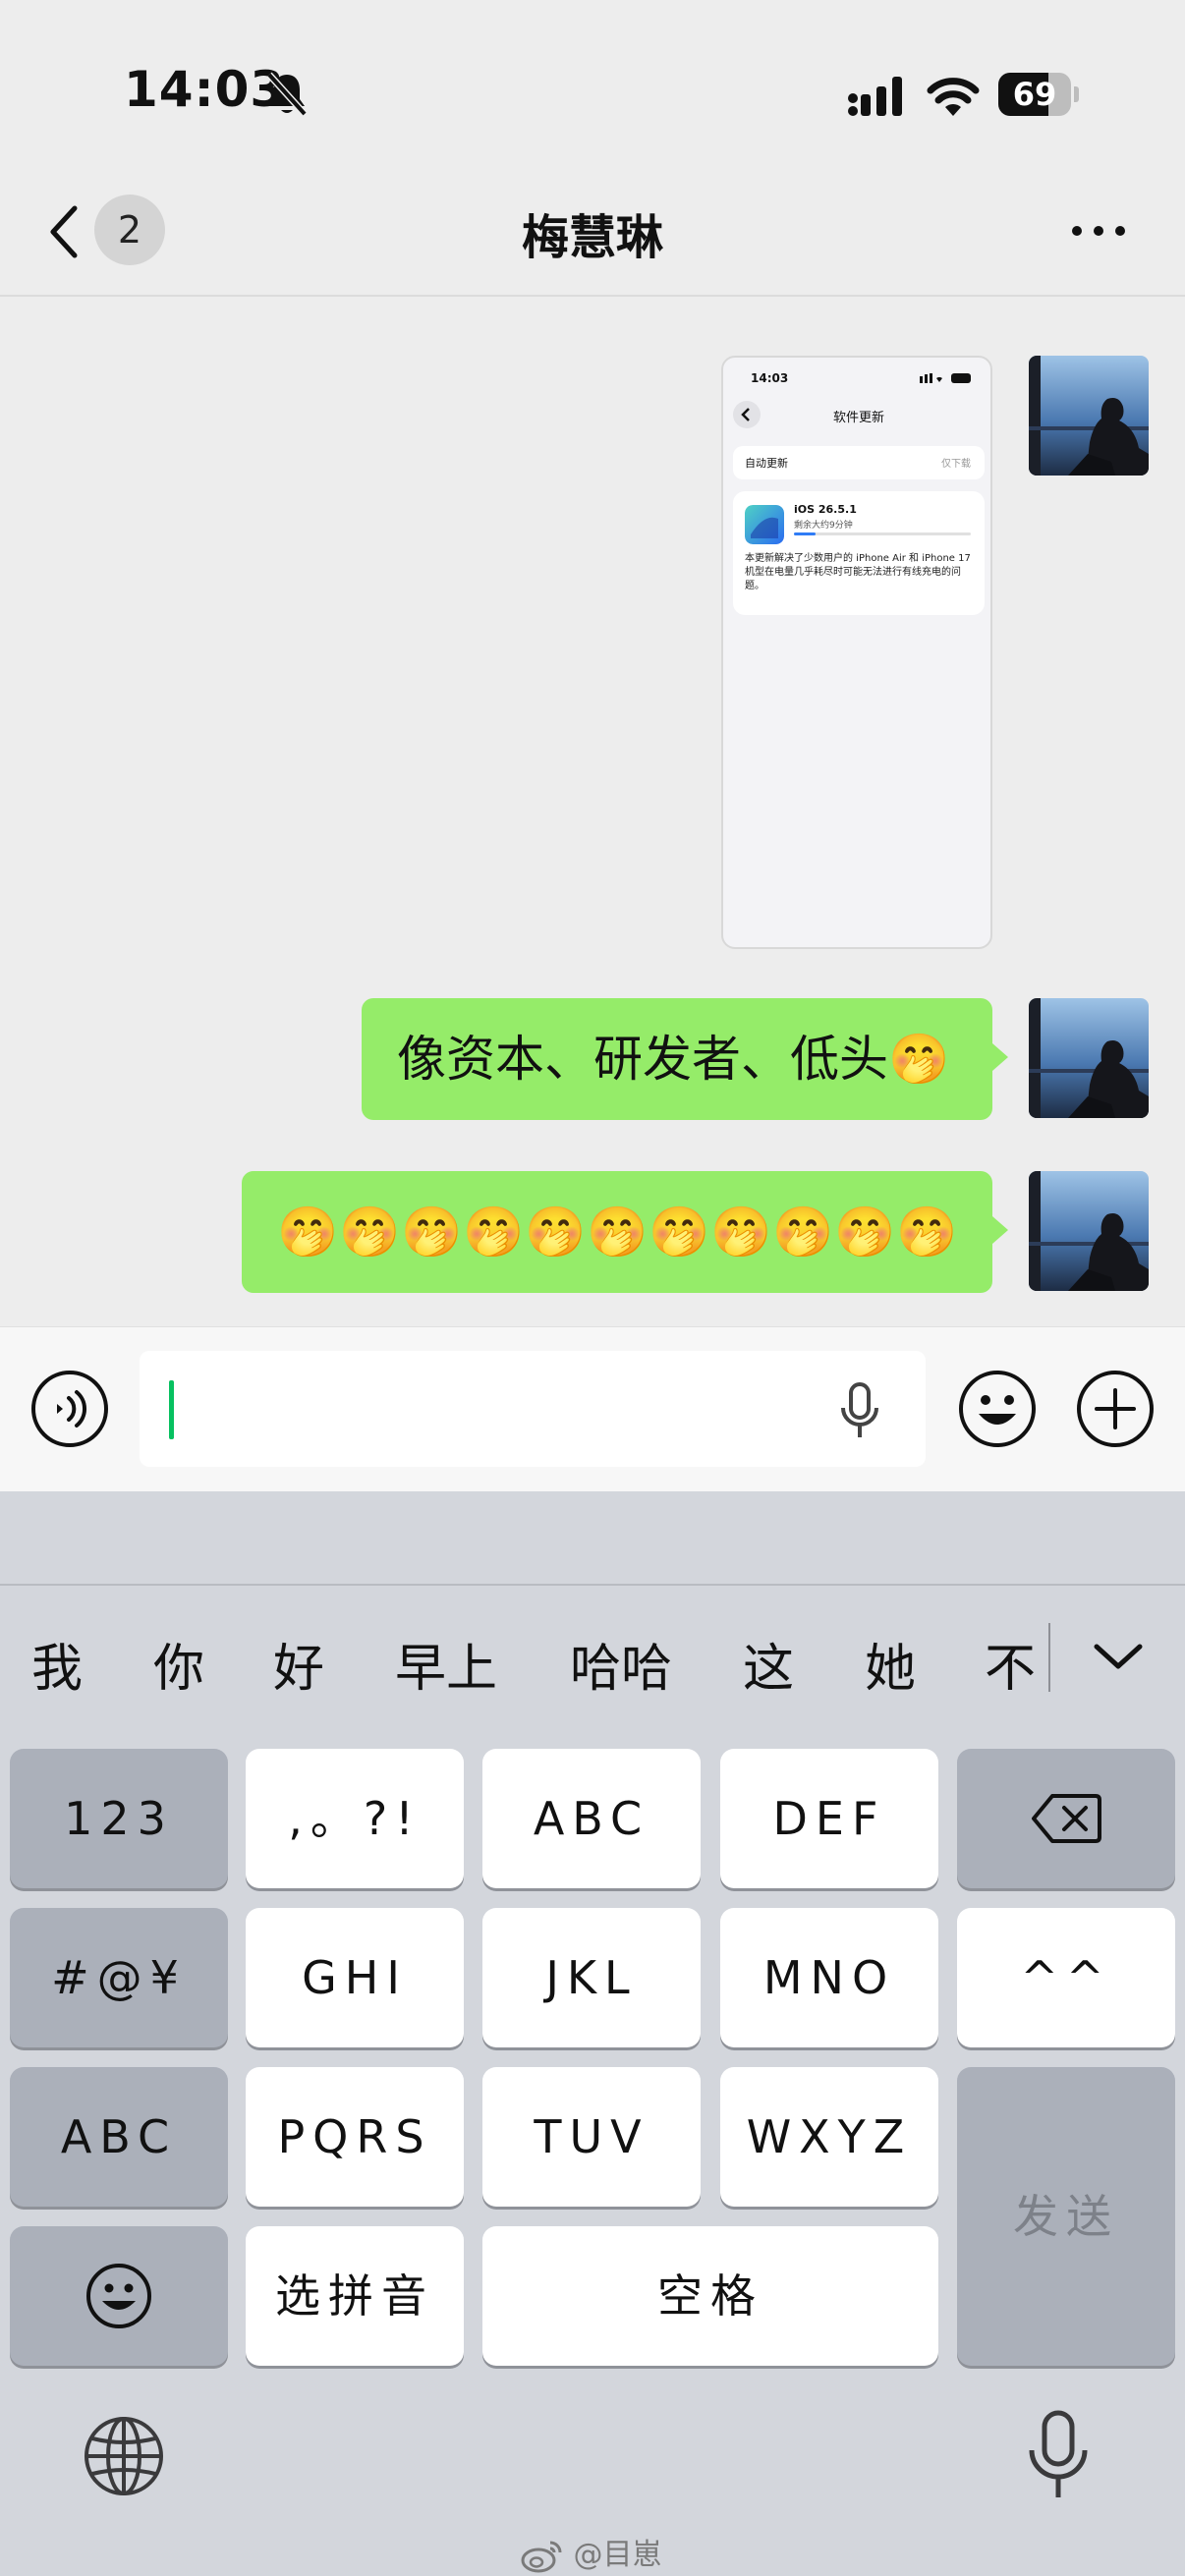 The height and width of the screenshot is (2576, 1185). I want to click on screenshot-auto-update-value: 仅下载, so click(956, 464).